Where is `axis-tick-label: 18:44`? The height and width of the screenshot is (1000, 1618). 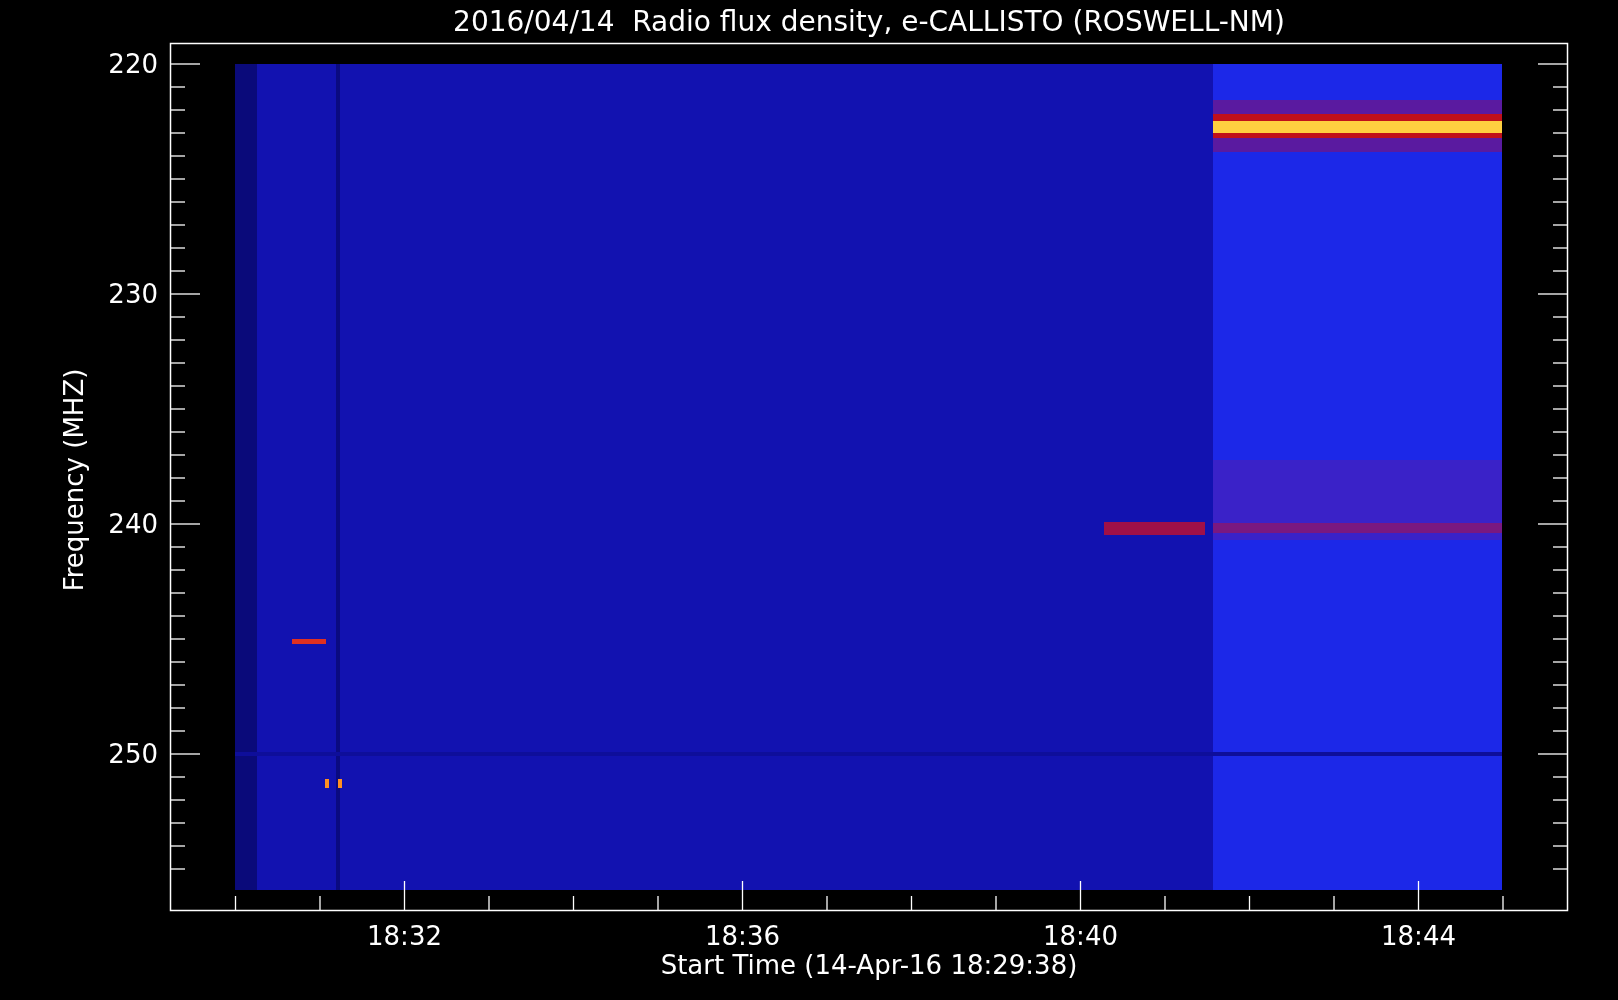 axis-tick-label: 18:44 is located at coordinates (1418, 936).